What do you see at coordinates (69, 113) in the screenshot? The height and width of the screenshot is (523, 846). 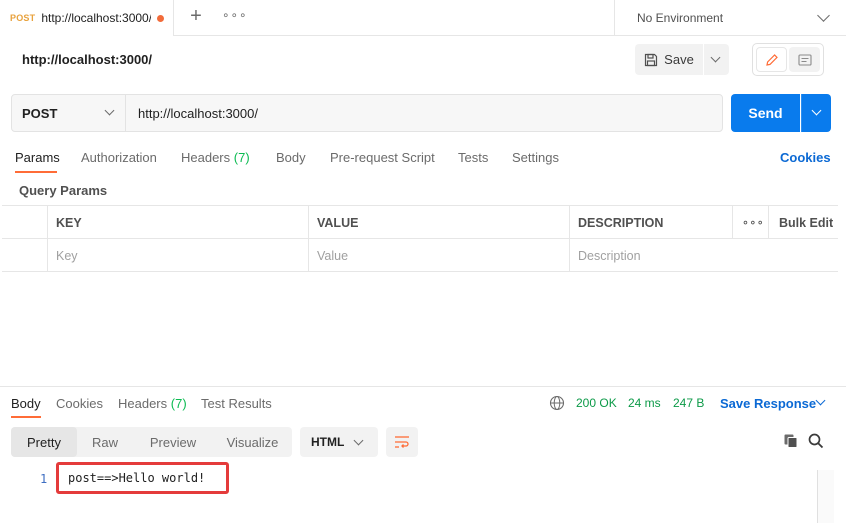 I see `method-select: POST` at bounding box center [69, 113].